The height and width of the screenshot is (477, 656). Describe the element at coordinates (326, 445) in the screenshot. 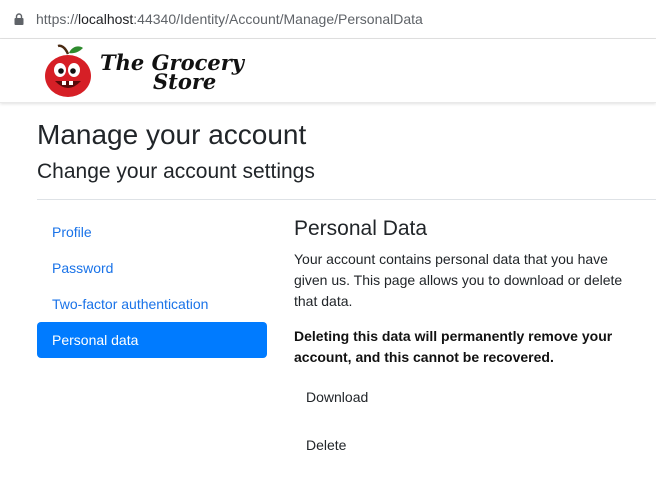

I see `delete-button: Delete` at that location.